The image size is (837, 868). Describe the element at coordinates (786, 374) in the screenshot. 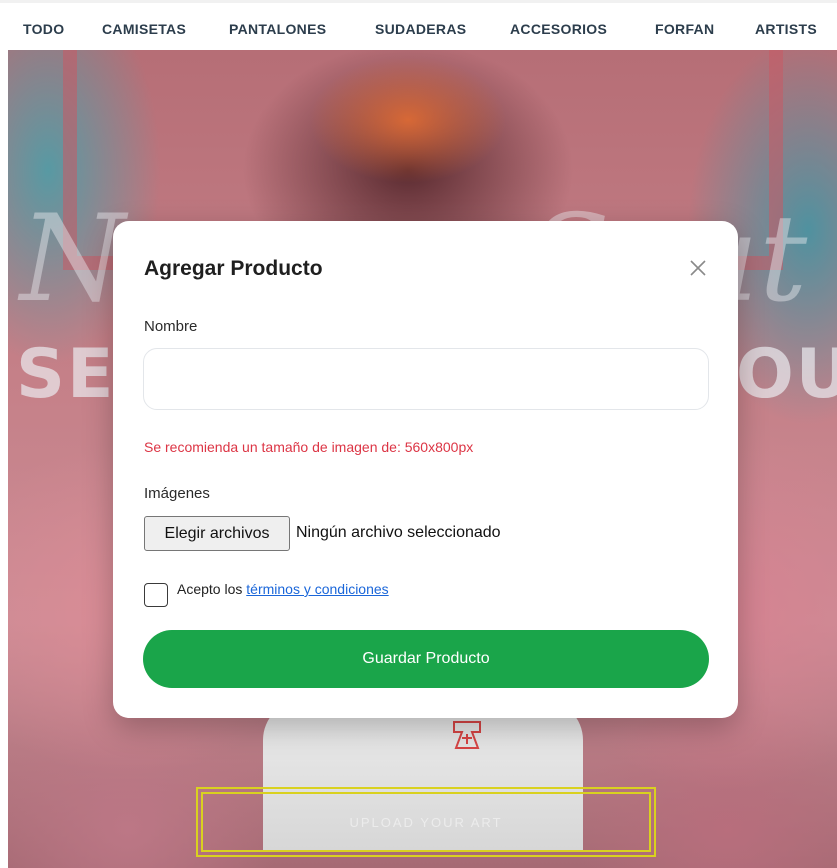

I see `hero-big-text-right: OU` at that location.